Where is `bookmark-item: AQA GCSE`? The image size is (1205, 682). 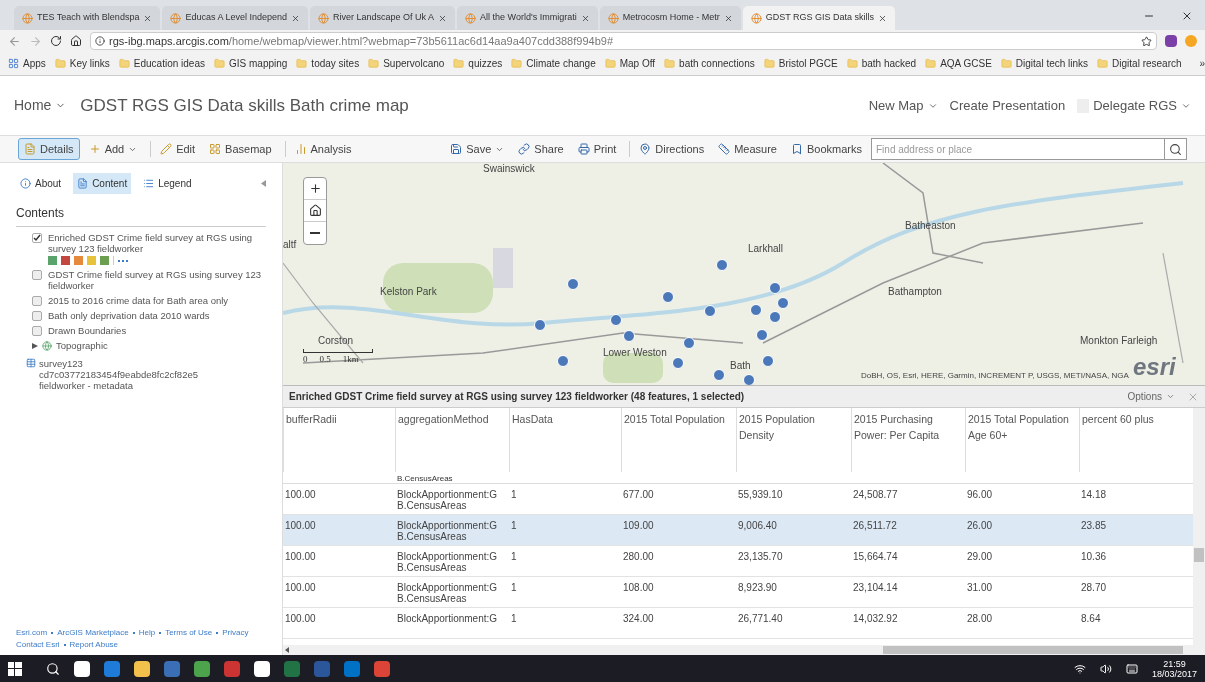
bookmark-item: AQA GCSE is located at coordinates (958, 63).